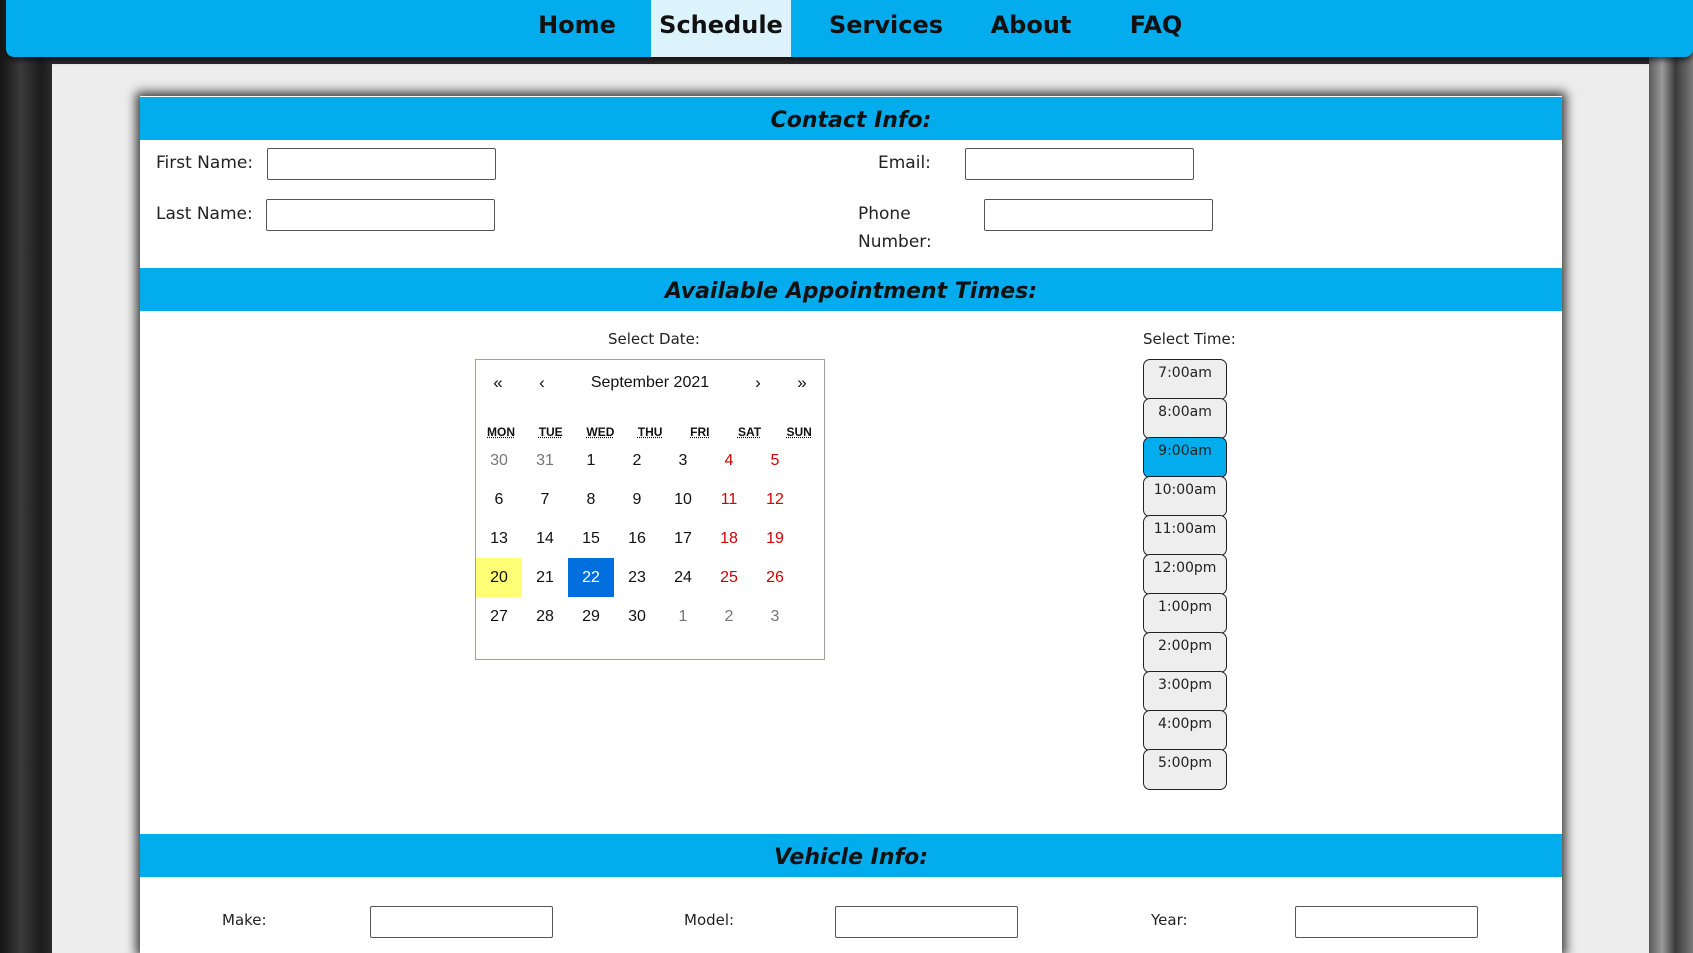  What do you see at coordinates (461, 922) in the screenshot?
I see `make-input` at bounding box center [461, 922].